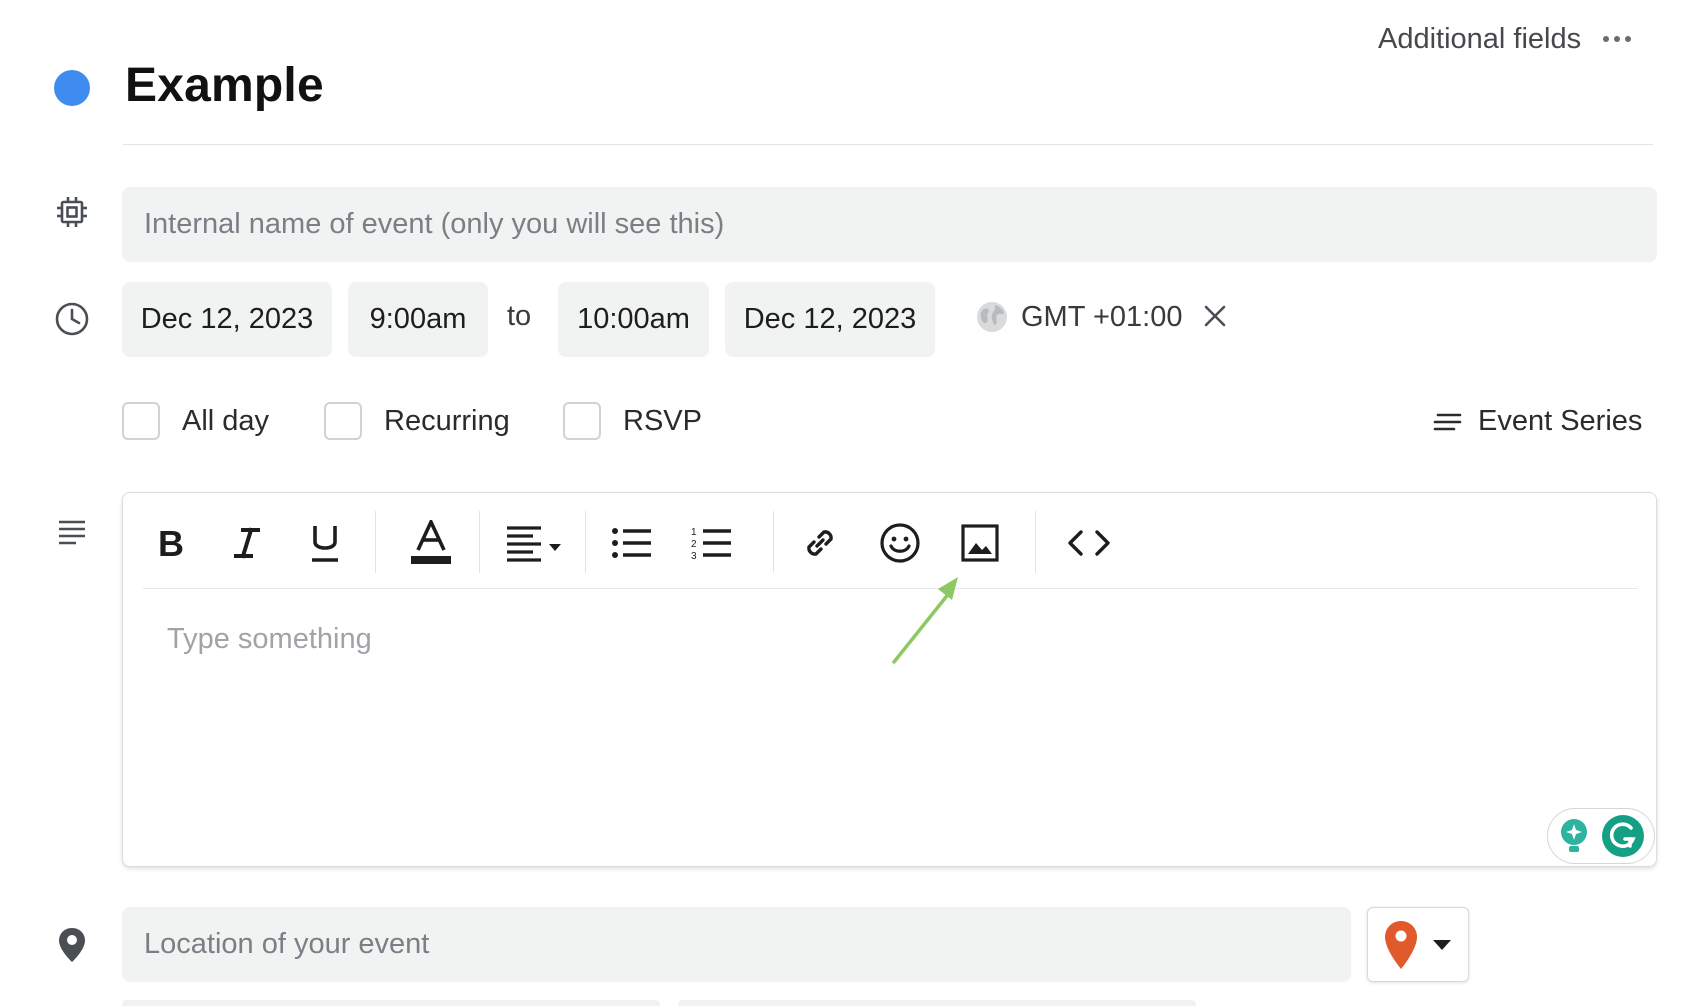 The width and height of the screenshot is (1690, 1006). What do you see at coordinates (992, 317) in the screenshot?
I see `globe-icon` at bounding box center [992, 317].